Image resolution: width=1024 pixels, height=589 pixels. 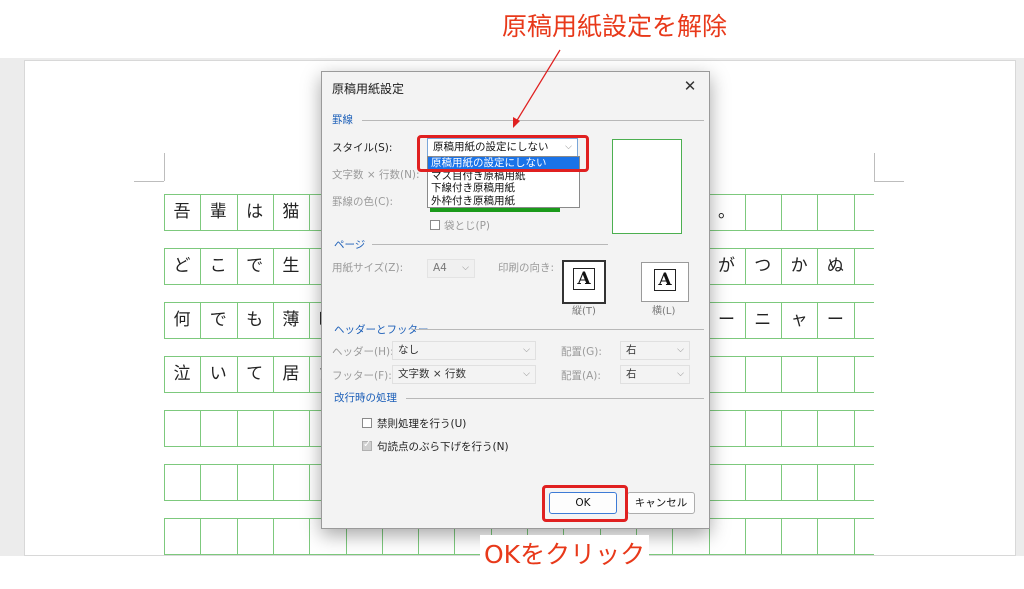 What do you see at coordinates (537, 88) in the screenshot?
I see `annotation-arrow` at bounding box center [537, 88].